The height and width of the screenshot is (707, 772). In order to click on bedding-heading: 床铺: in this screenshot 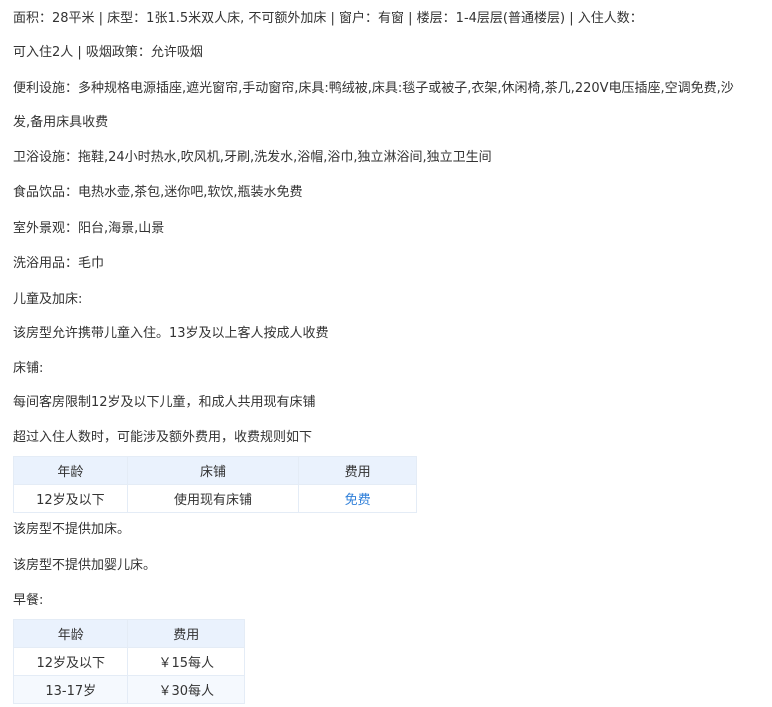, I will do `click(28, 368)`.